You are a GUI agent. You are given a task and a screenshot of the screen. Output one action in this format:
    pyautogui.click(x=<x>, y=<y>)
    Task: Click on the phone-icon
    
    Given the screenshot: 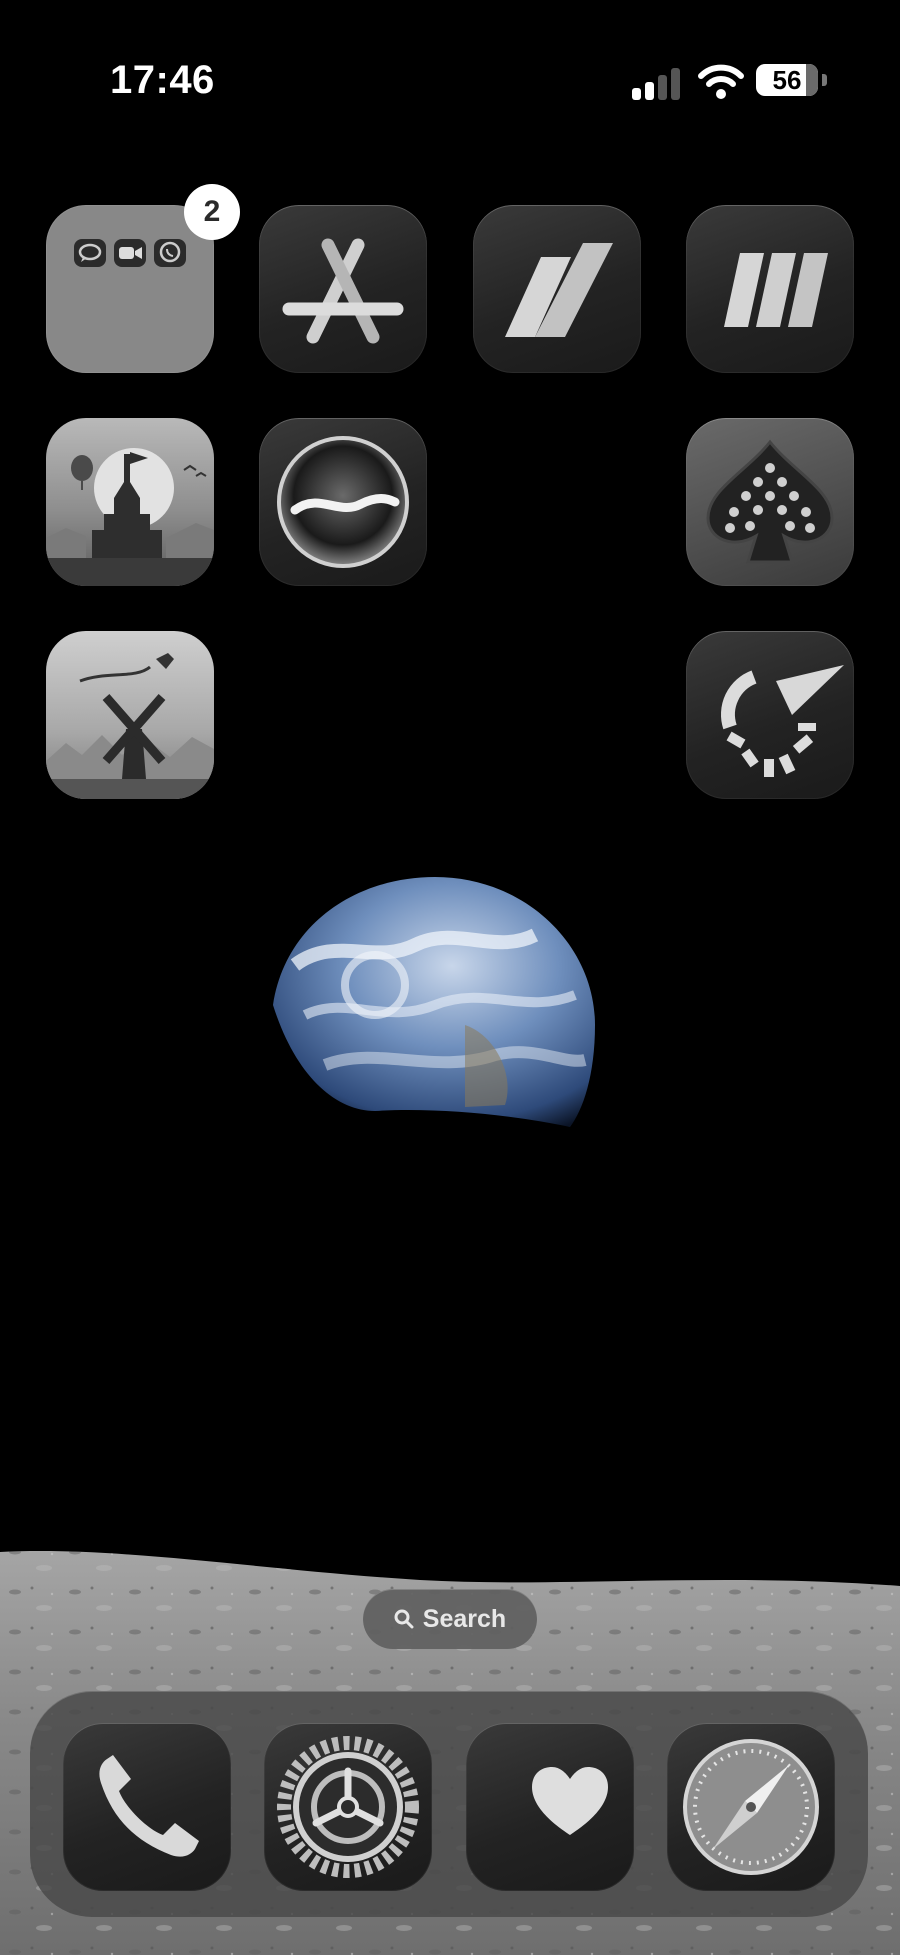 What is the action you would take?
    pyautogui.click(x=147, y=1807)
    